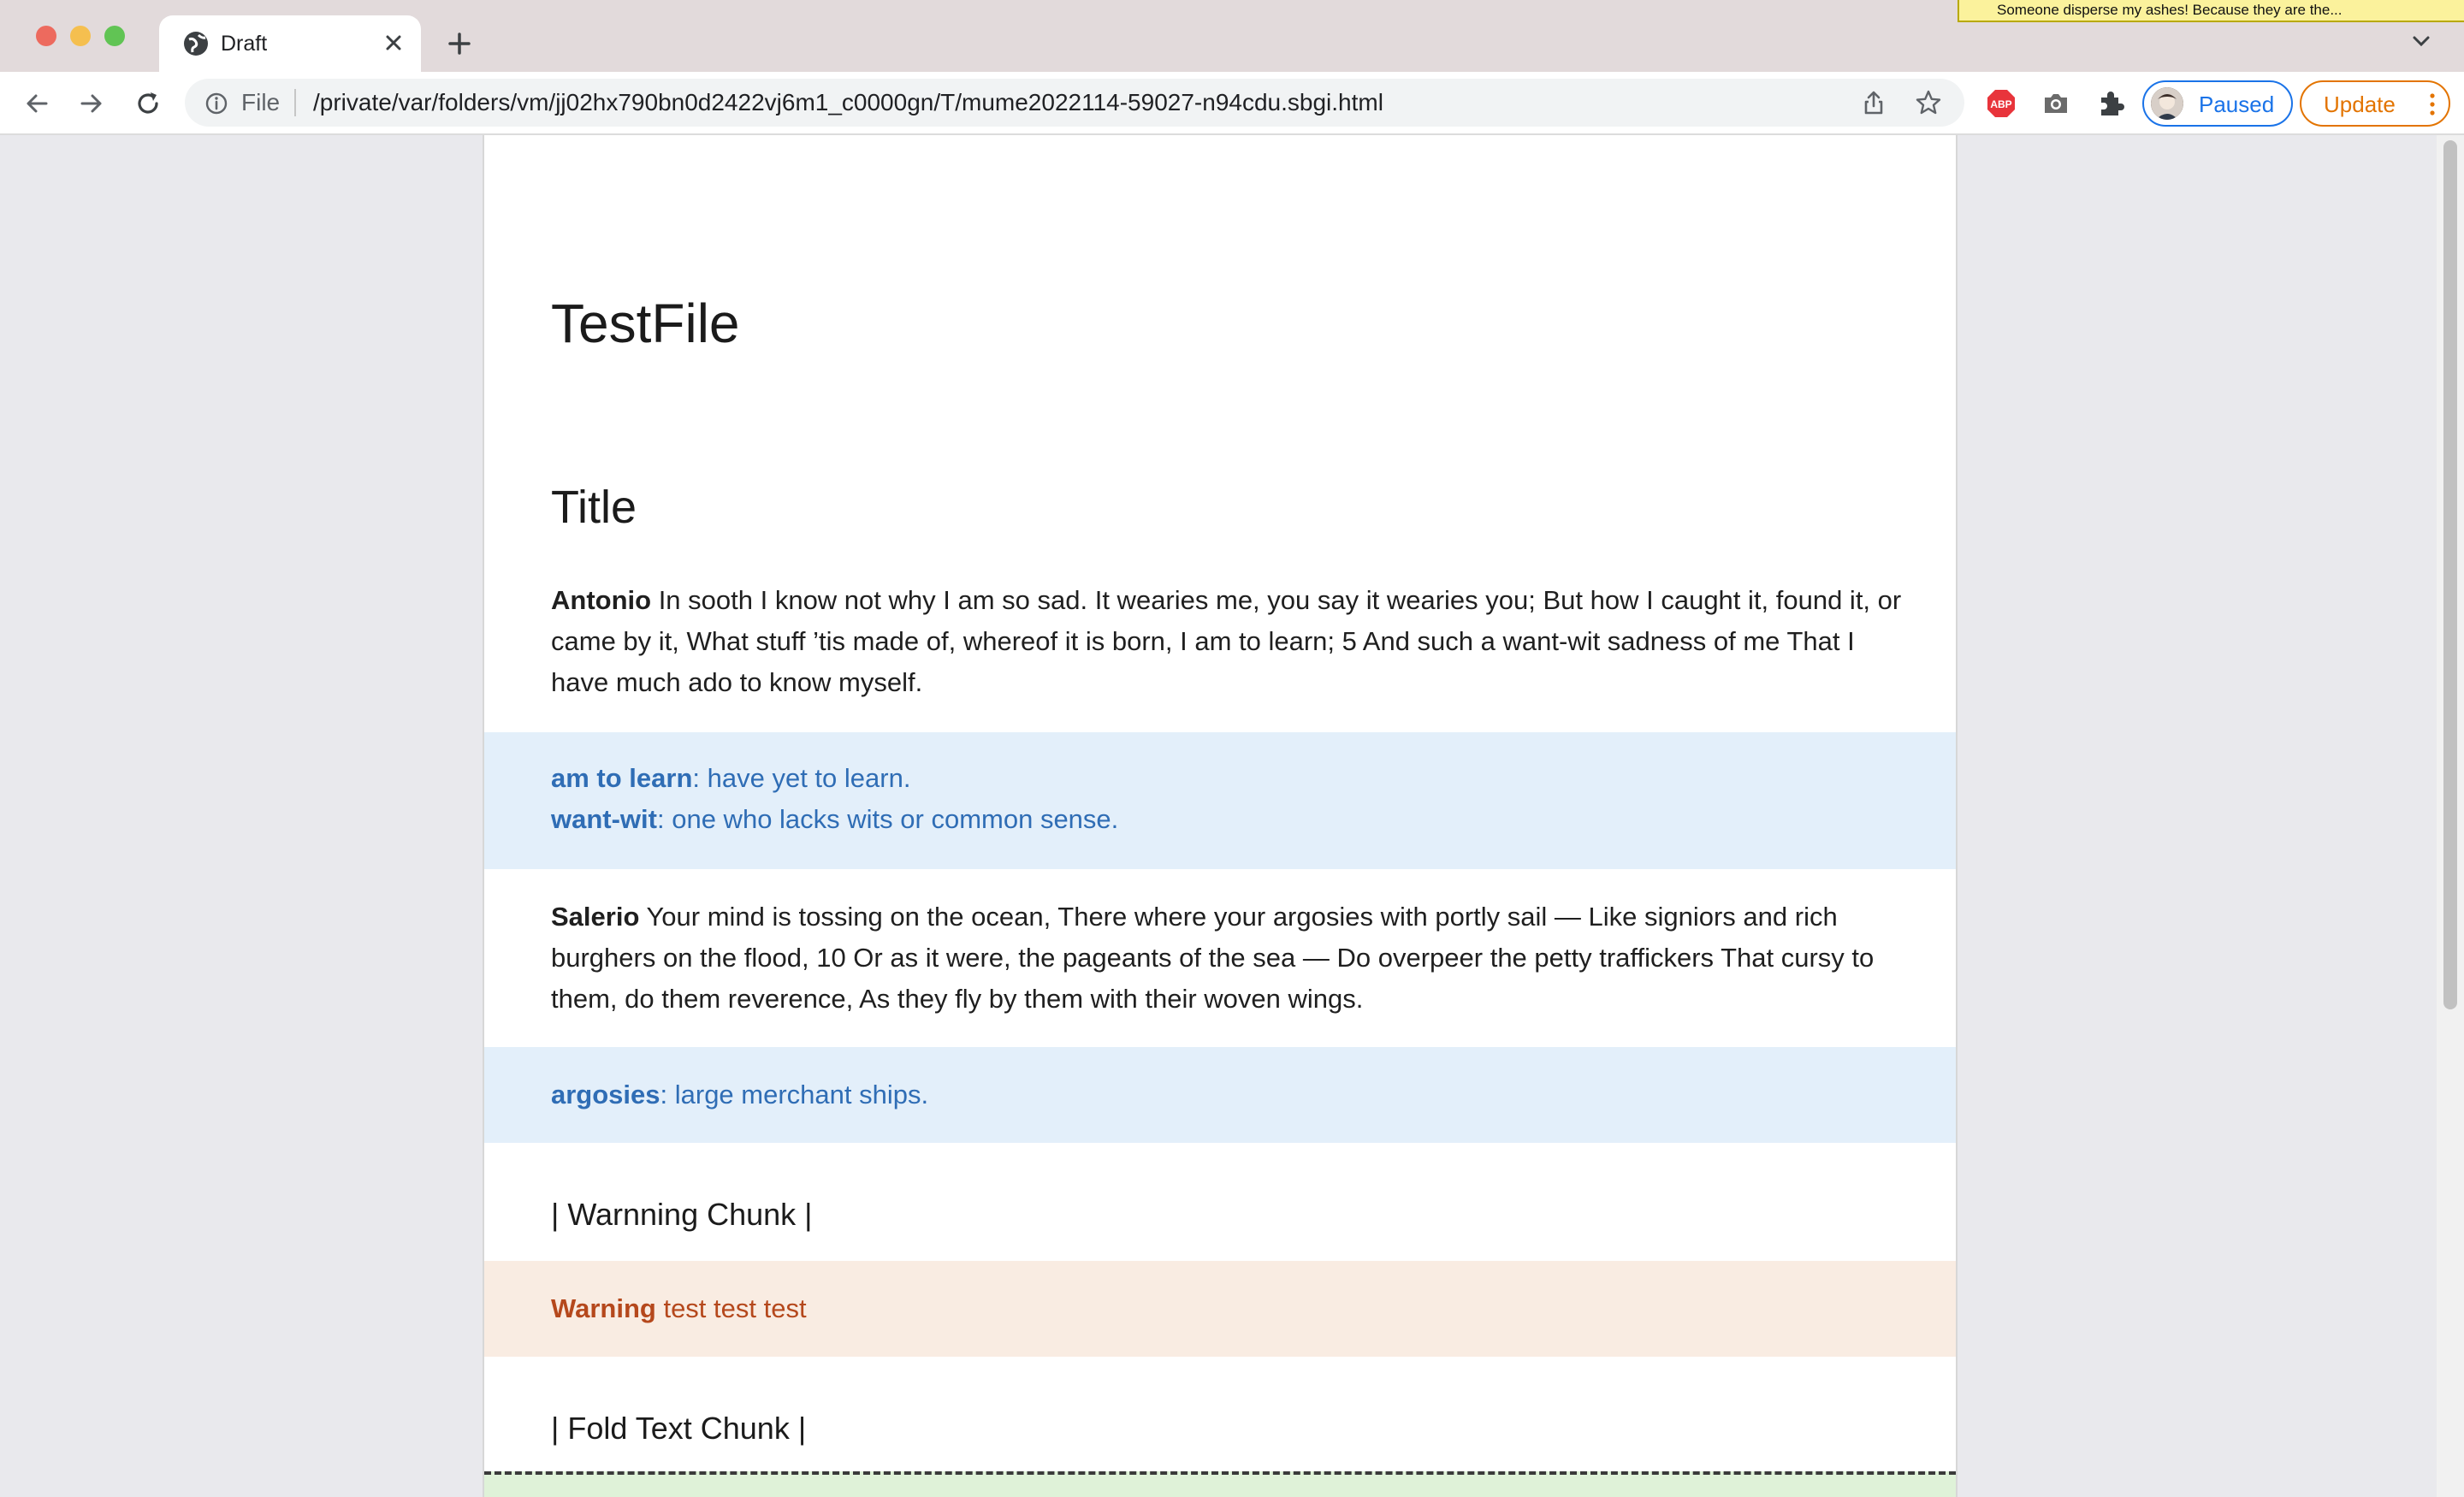 This screenshot has height=1497, width=2464. Describe the element at coordinates (393, 42) in the screenshot. I see `close-tab-icon` at that location.